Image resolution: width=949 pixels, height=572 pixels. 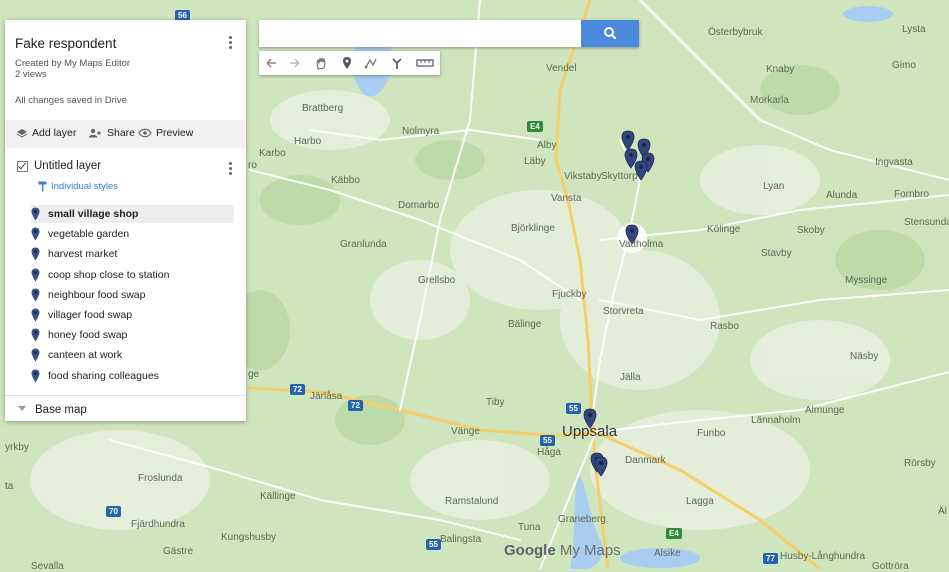 What do you see at coordinates (121, 133) in the screenshot?
I see `share-label: Share` at bounding box center [121, 133].